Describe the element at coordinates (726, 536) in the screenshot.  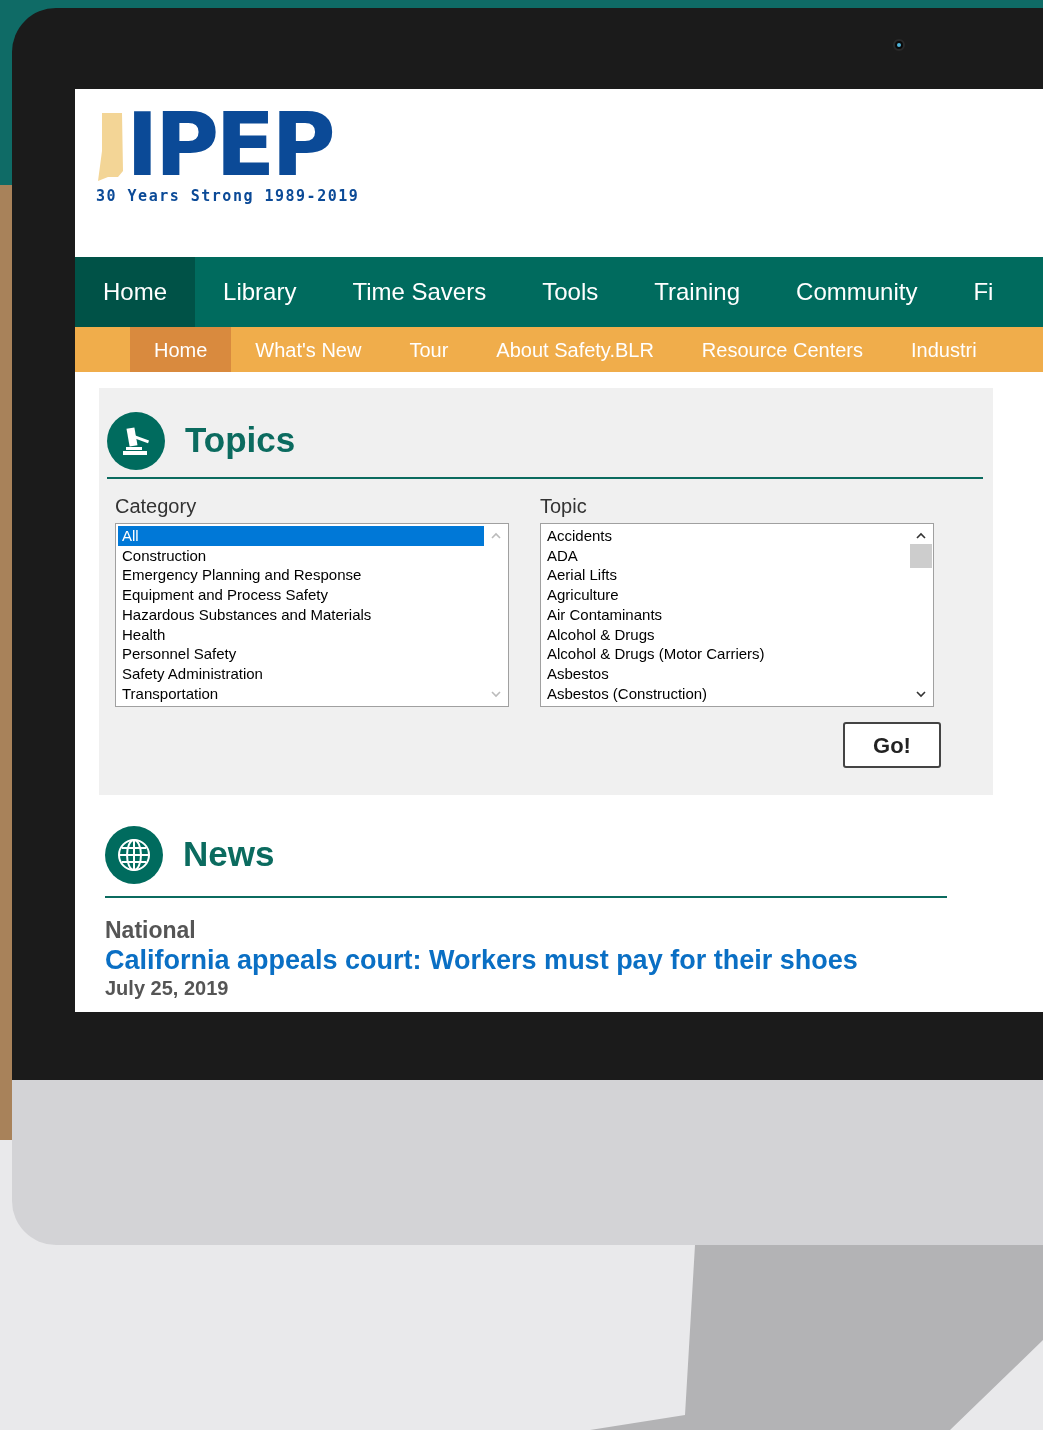
I see `list-option: Accidents` at that location.